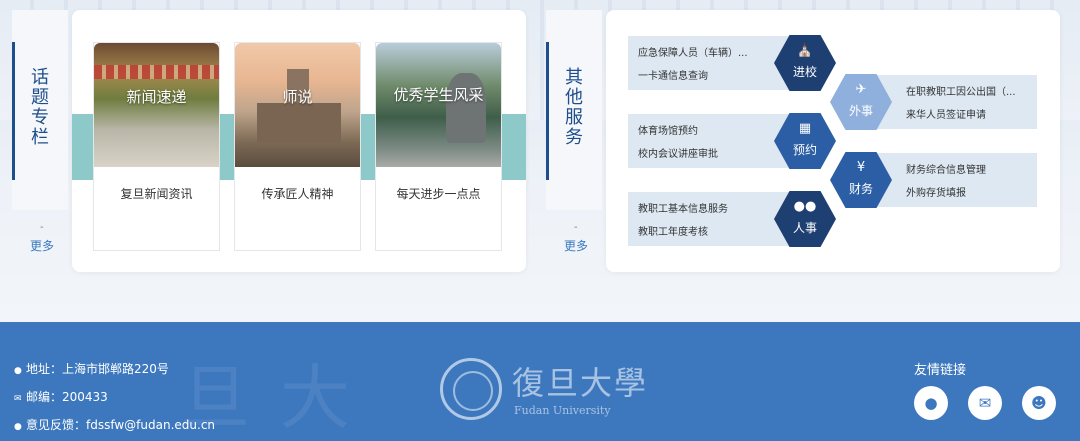 The image size is (1080, 441). I want to click on service-link: 财务综合信息管理, so click(946, 168).